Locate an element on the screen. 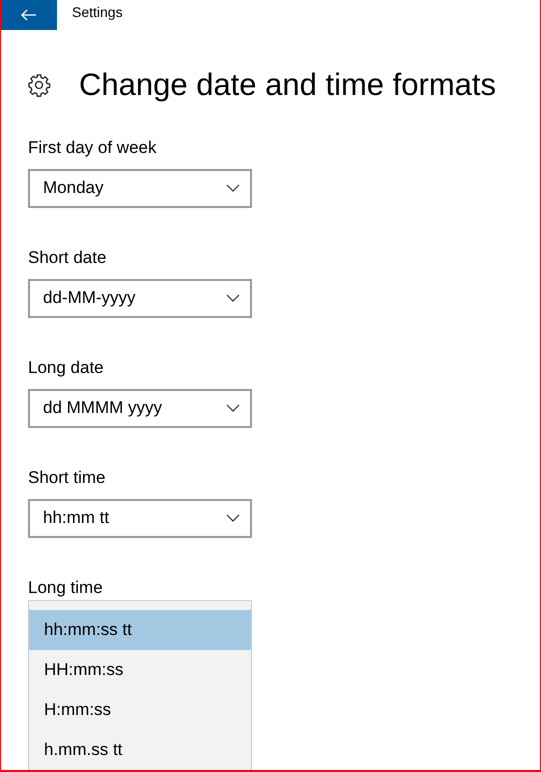 The image size is (541, 772). dropdown: hh:mm tt is located at coordinates (140, 518).